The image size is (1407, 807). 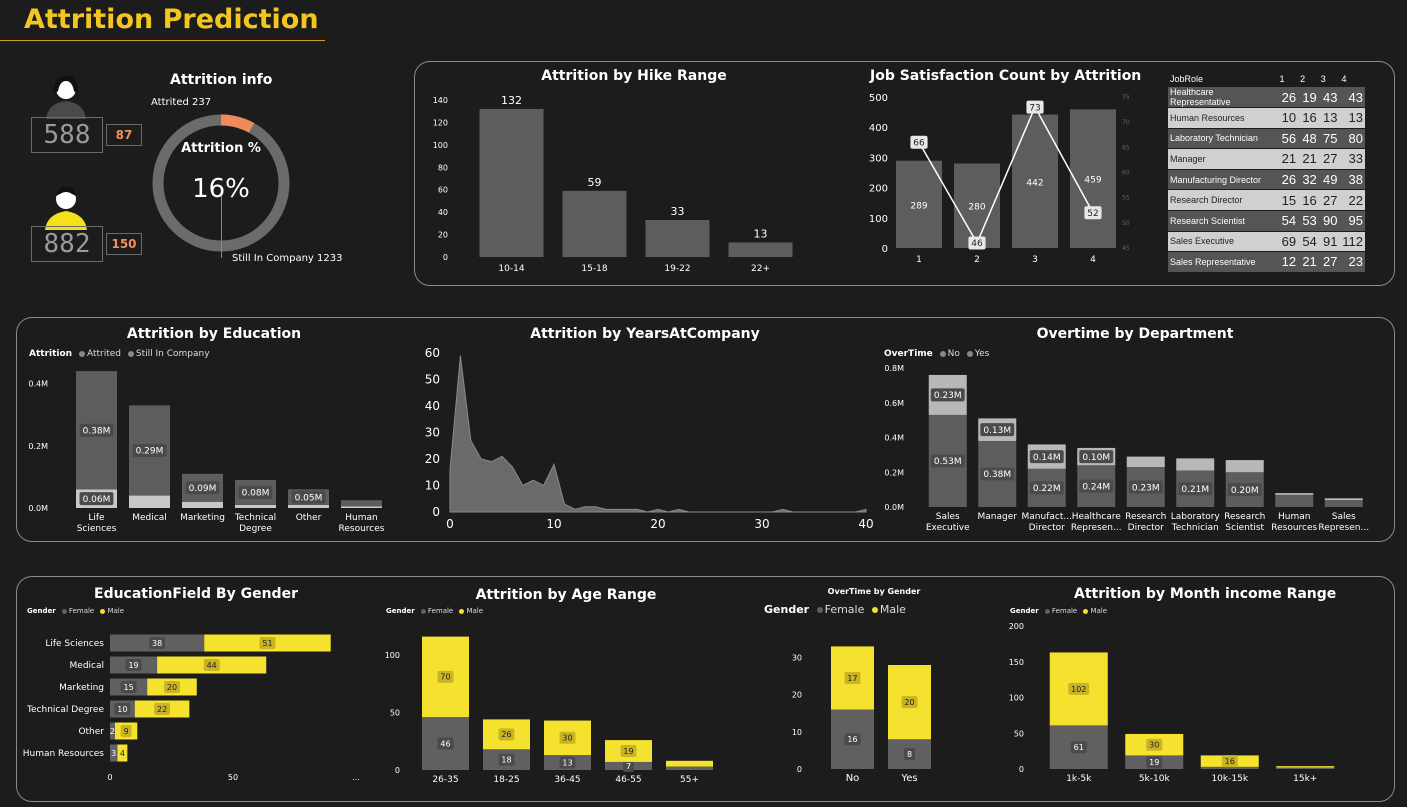 What do you see at coordinates (553, 524) in the screenshot?
I see `years-x-tick: 10` at bounding box center [553, 524].